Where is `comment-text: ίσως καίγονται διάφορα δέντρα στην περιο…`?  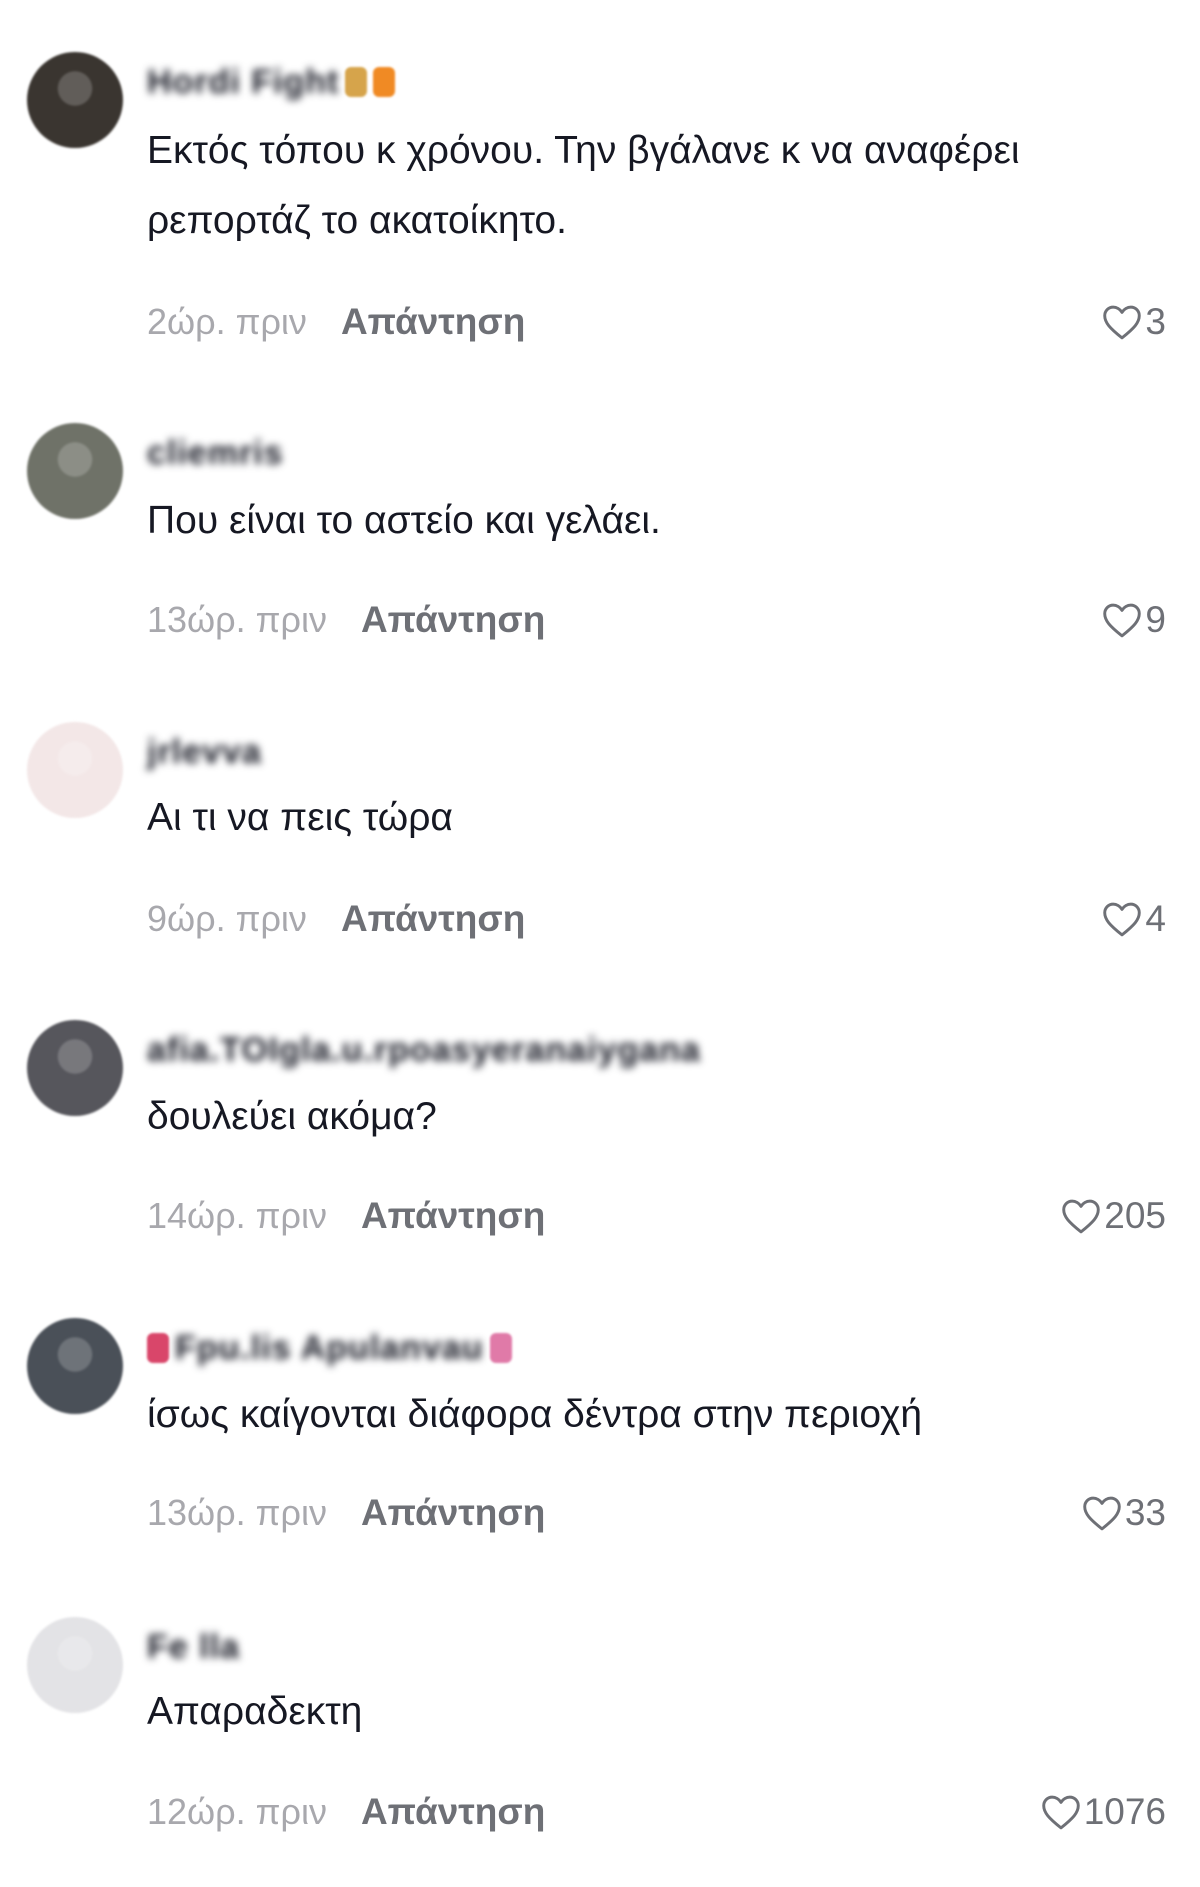 comment-text: ίσως καίγονται διάφορα δέντρα στην περιο… is located at coordinates (535, 1414).